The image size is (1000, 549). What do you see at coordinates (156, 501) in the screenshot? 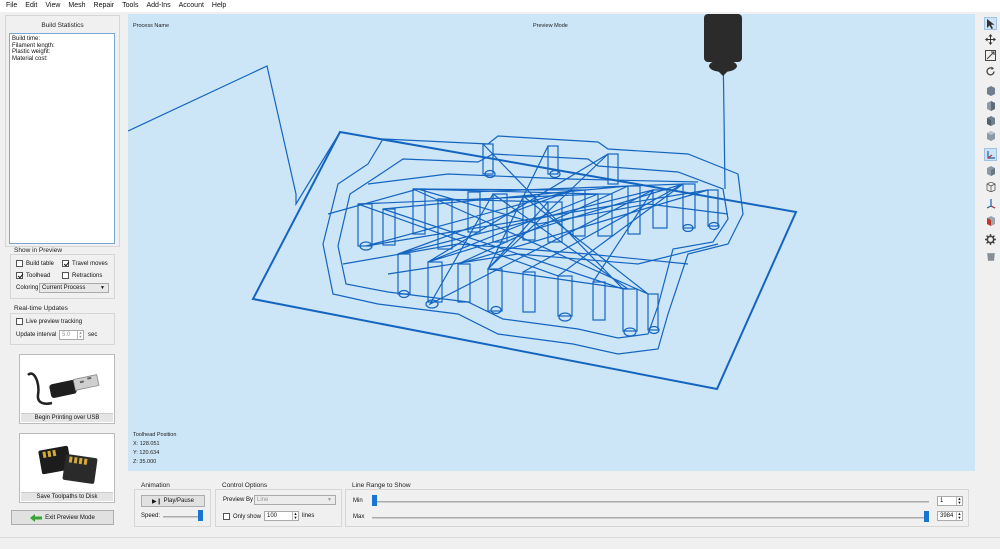
I see `play-pause-icon: ▶❙` at bounding box center [156, 501].